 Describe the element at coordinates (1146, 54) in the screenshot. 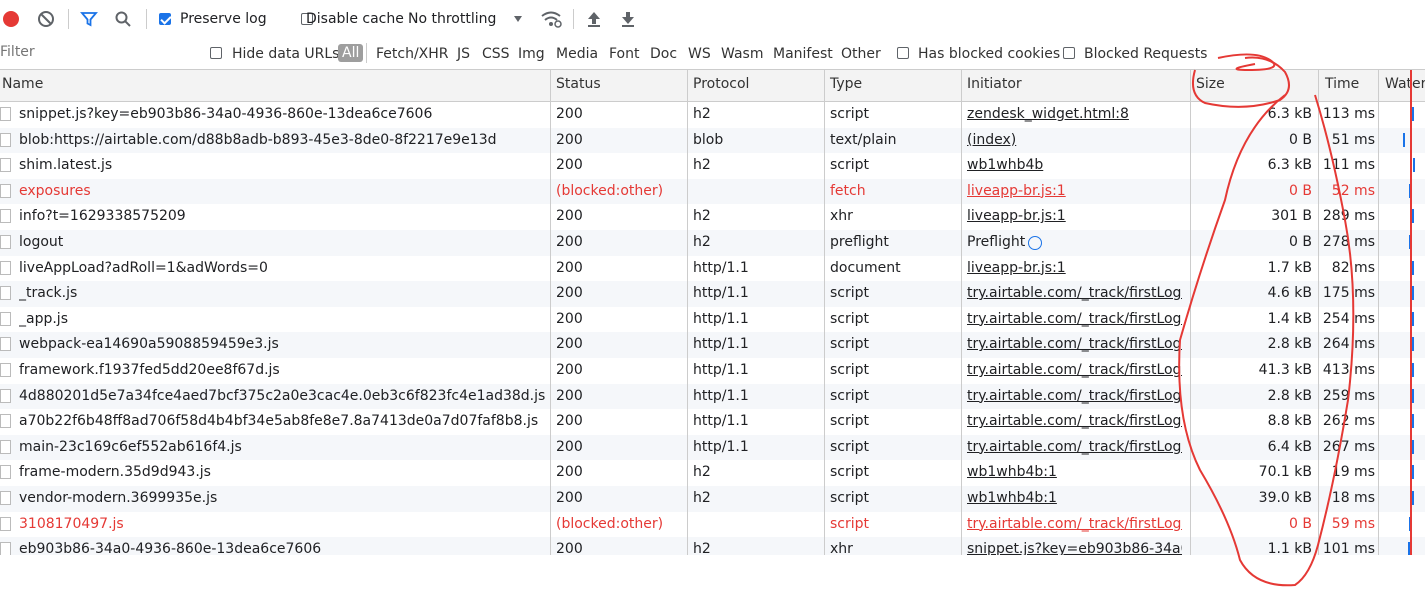

I see `blocked-requests-label: Blocked Requests` at that location.